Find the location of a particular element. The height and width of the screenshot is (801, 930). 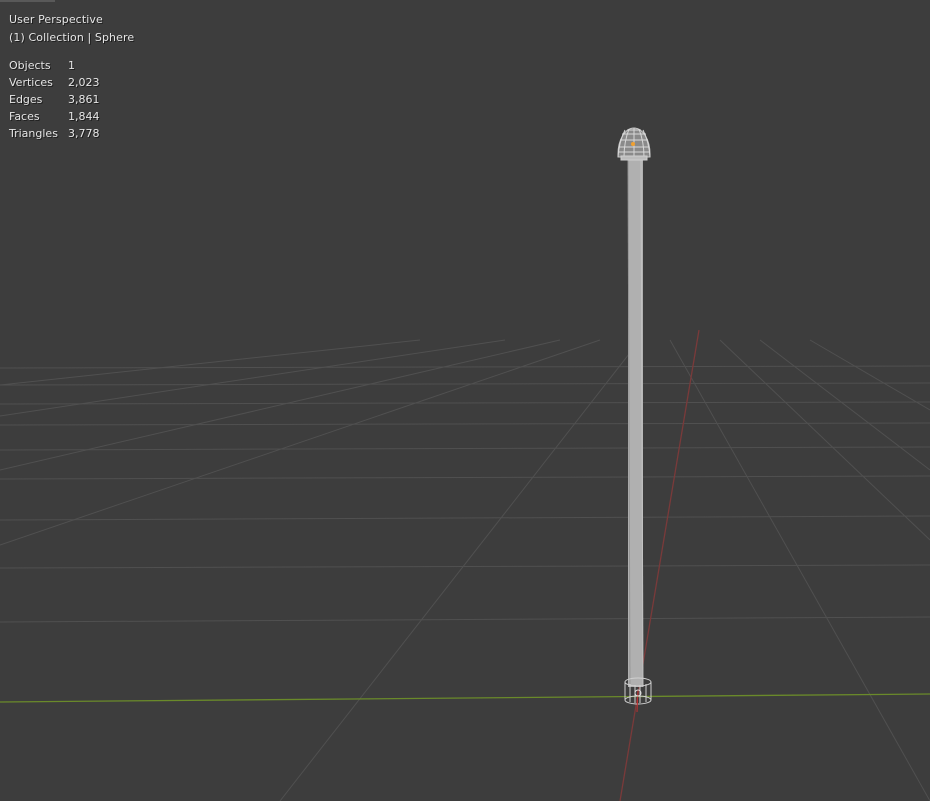

active-context-label: (1) Collection | Sphere is located at coordinates (72, 37).